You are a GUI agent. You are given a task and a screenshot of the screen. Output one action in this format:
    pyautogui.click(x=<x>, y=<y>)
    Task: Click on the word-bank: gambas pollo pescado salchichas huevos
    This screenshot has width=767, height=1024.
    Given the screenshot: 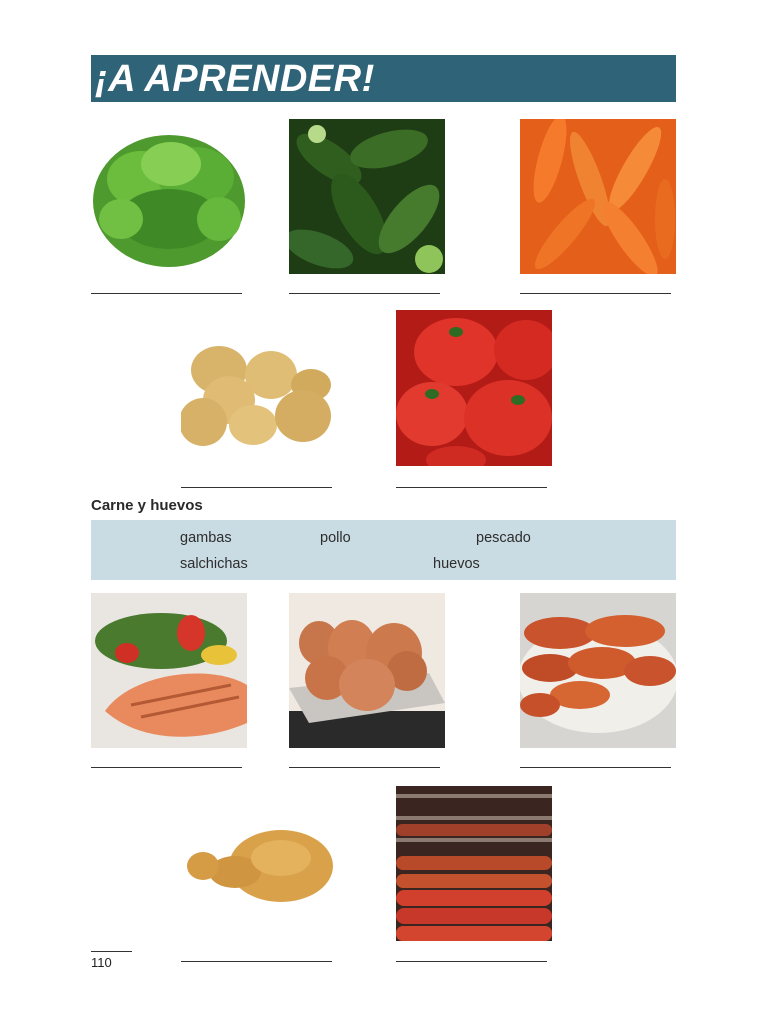 What is the action you would take?
    pyautogui.click(x=383, y=550)
    